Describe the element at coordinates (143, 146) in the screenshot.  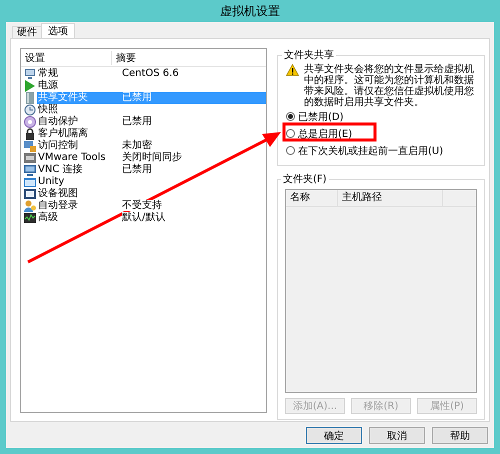
I see `settings-list-item: 访问控制 未加密` at that location.